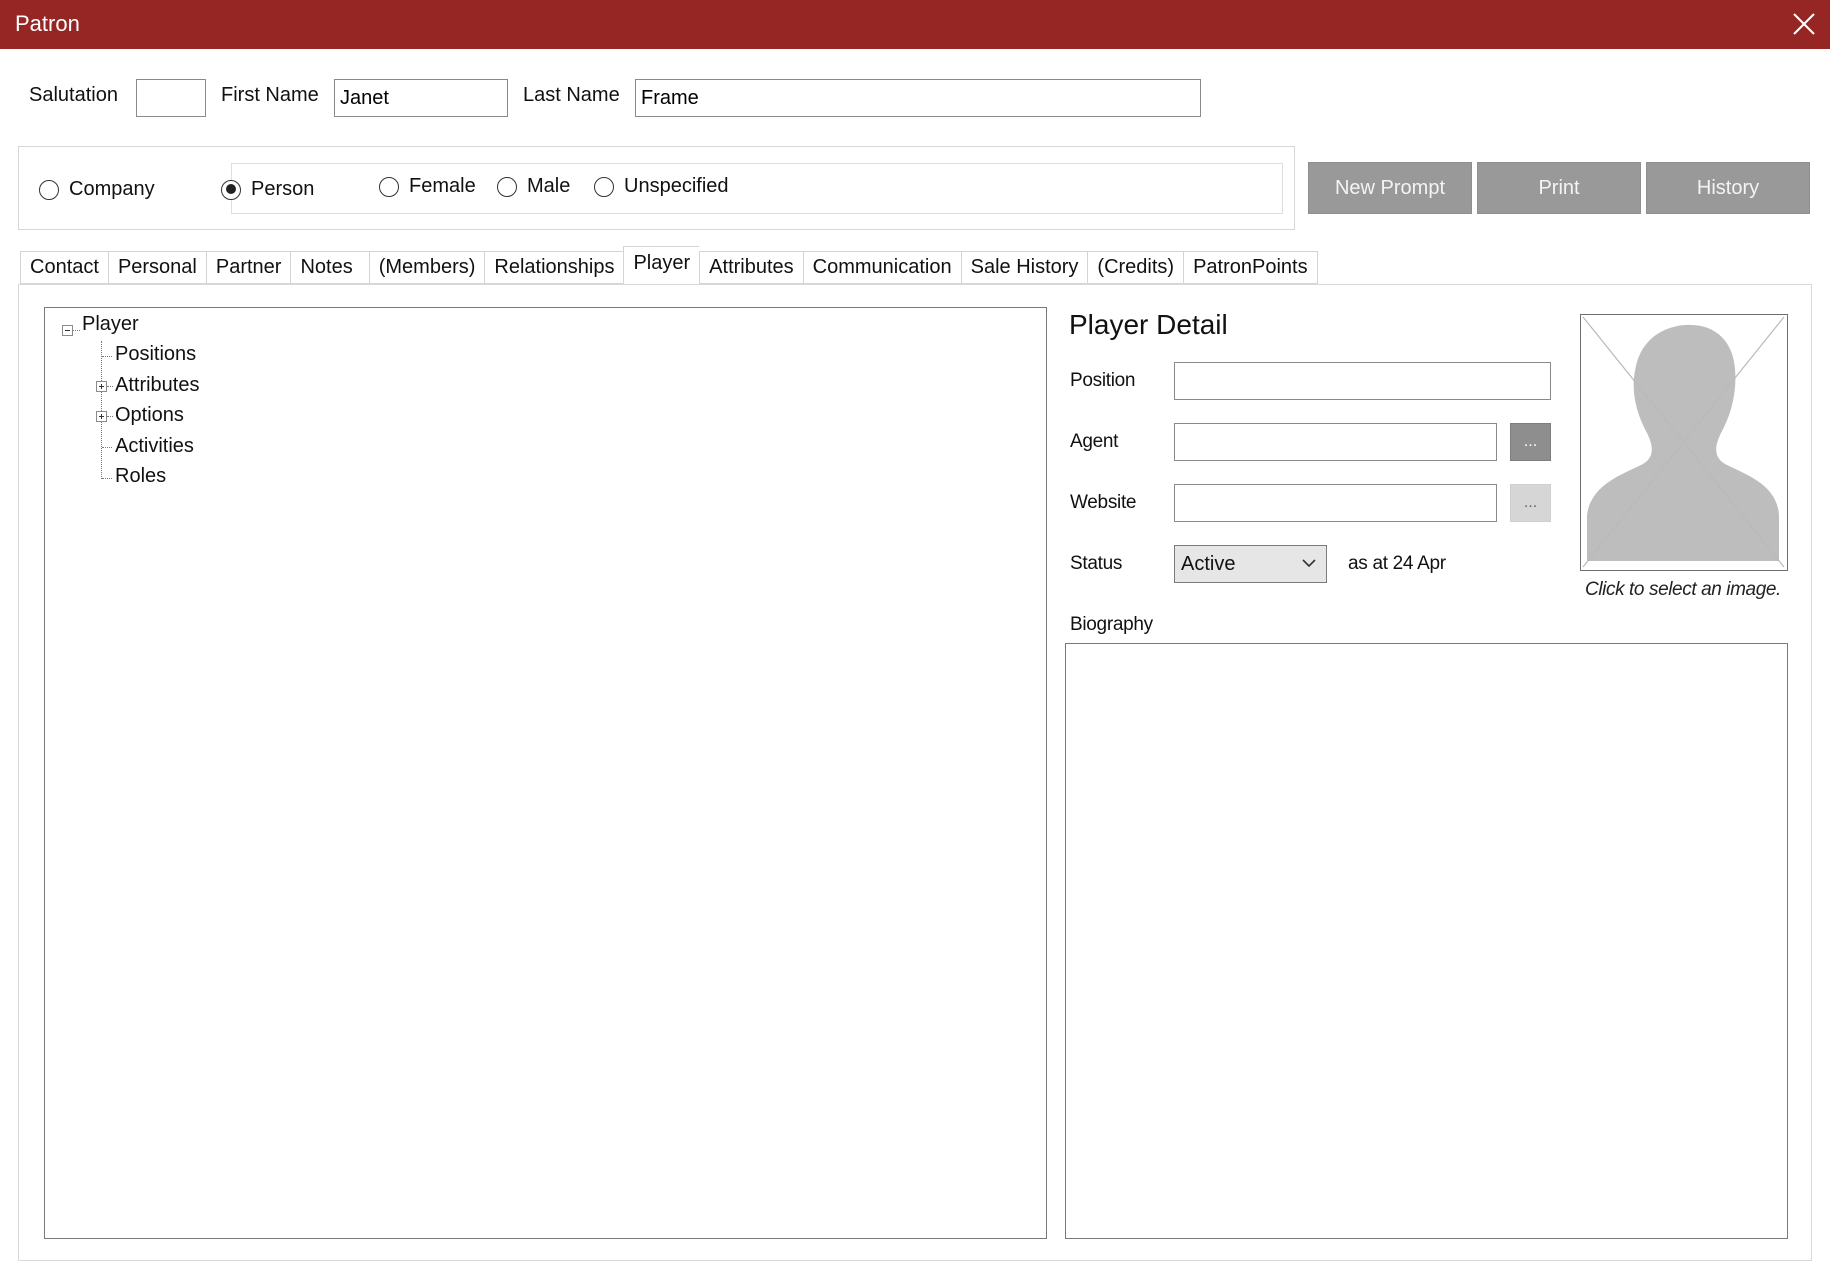 The width and height of the screenshot is (1830, 1284). What do you see at coordinates (157, 385) in the screenshot?
I see `tree-node-attributes: Attributes` at bounding box center [157, 385].